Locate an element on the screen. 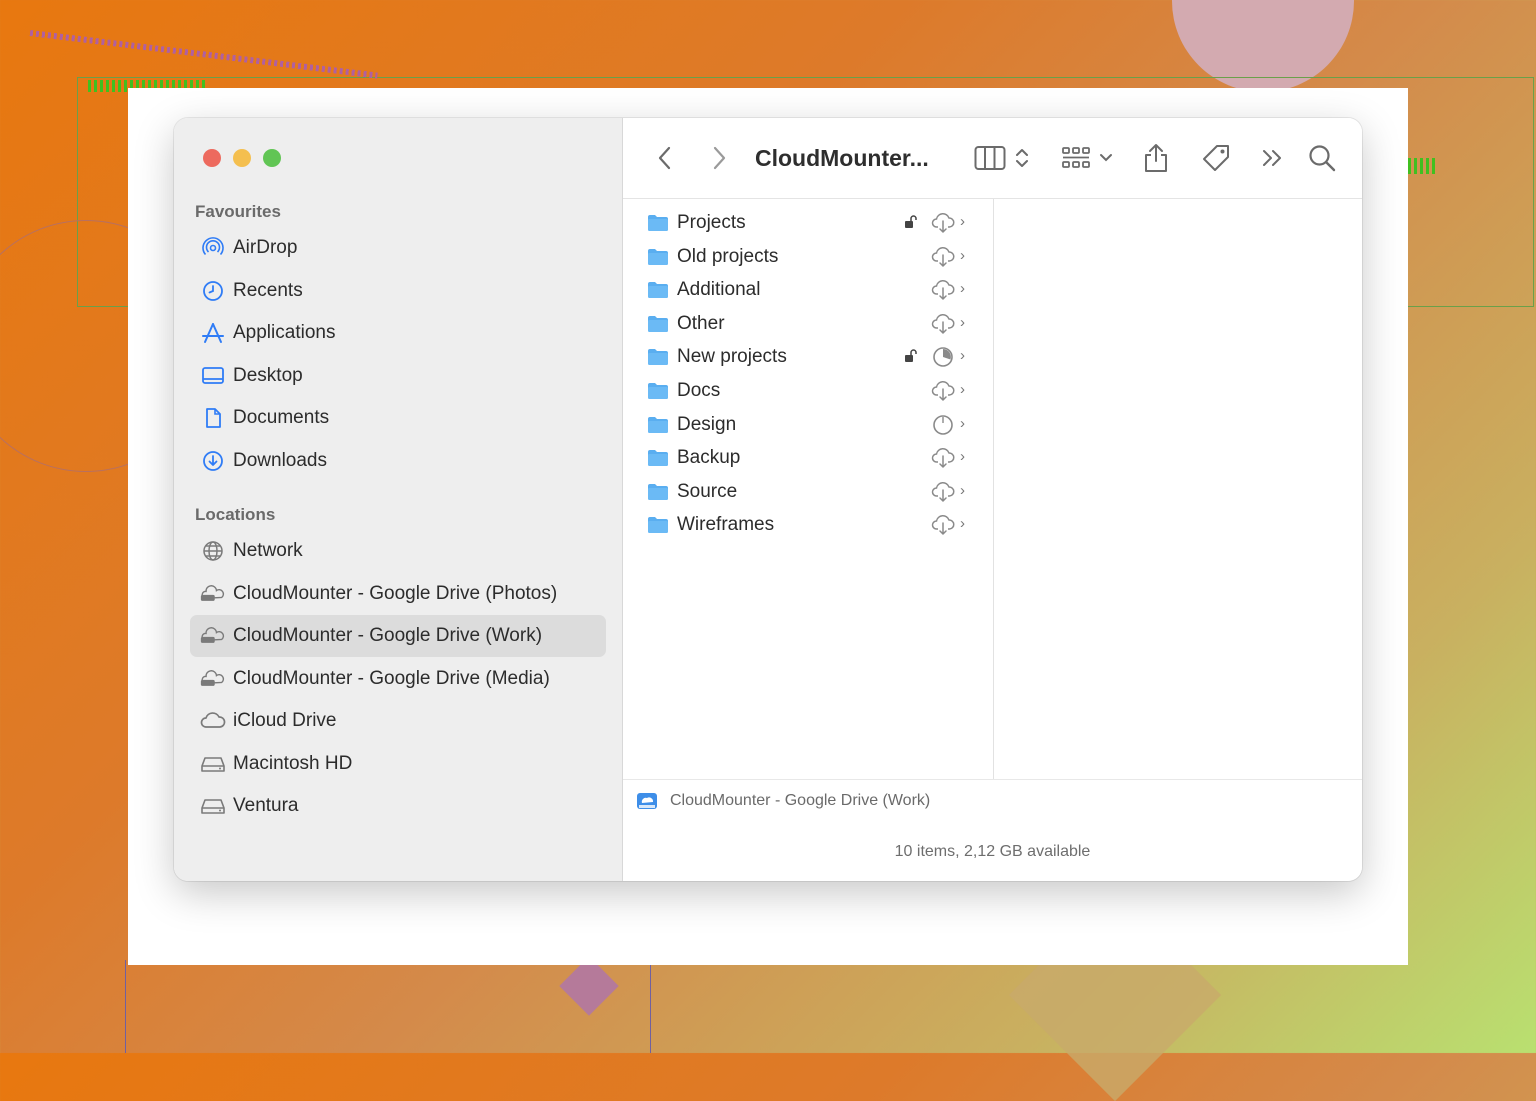 Image resolution: width=1536 pixels, height=1101 pixels. window-controls is located at coordinates (242, 158).